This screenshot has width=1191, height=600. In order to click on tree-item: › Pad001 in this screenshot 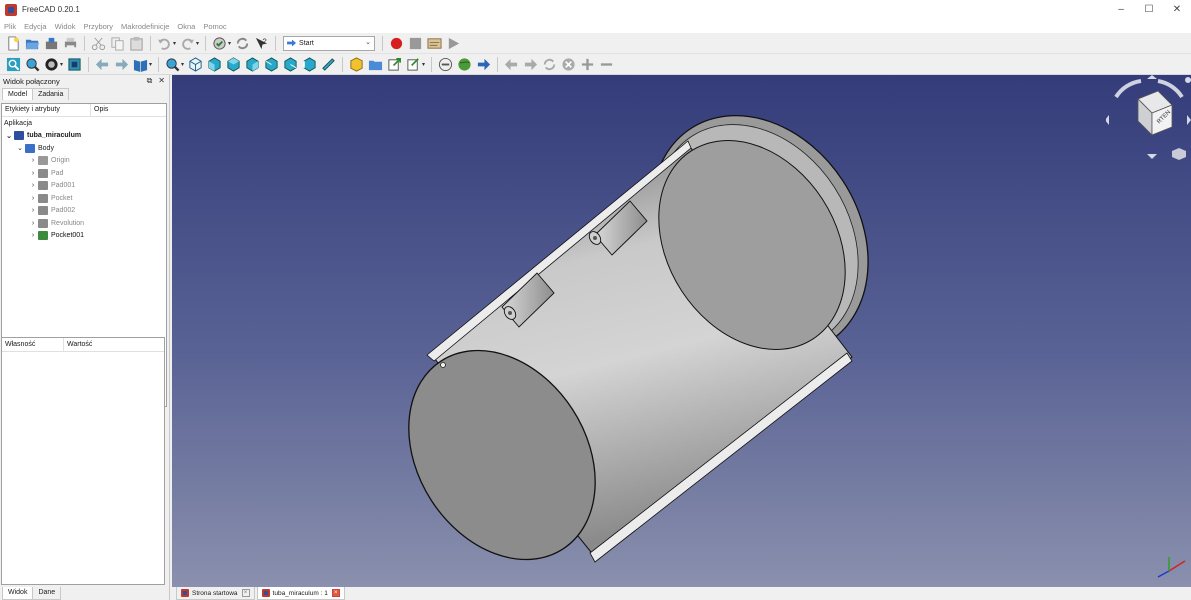, I will do `click(84, 186)`.